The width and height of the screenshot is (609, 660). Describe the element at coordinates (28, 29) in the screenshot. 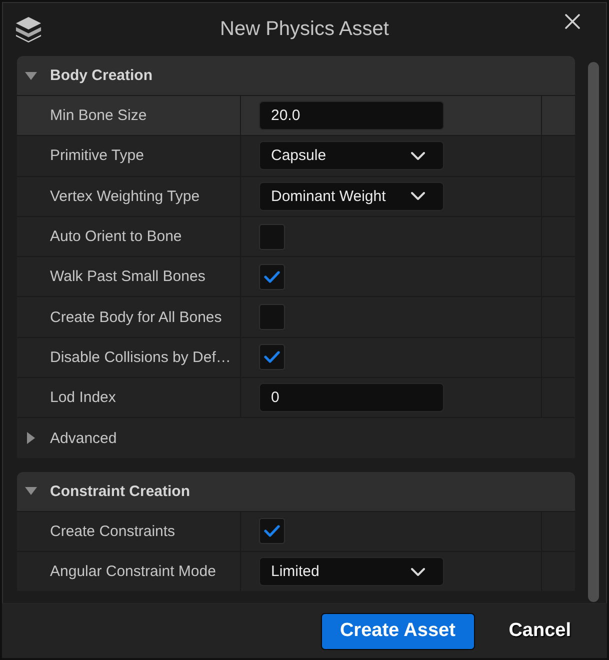

I see `logo-icon` at that location.